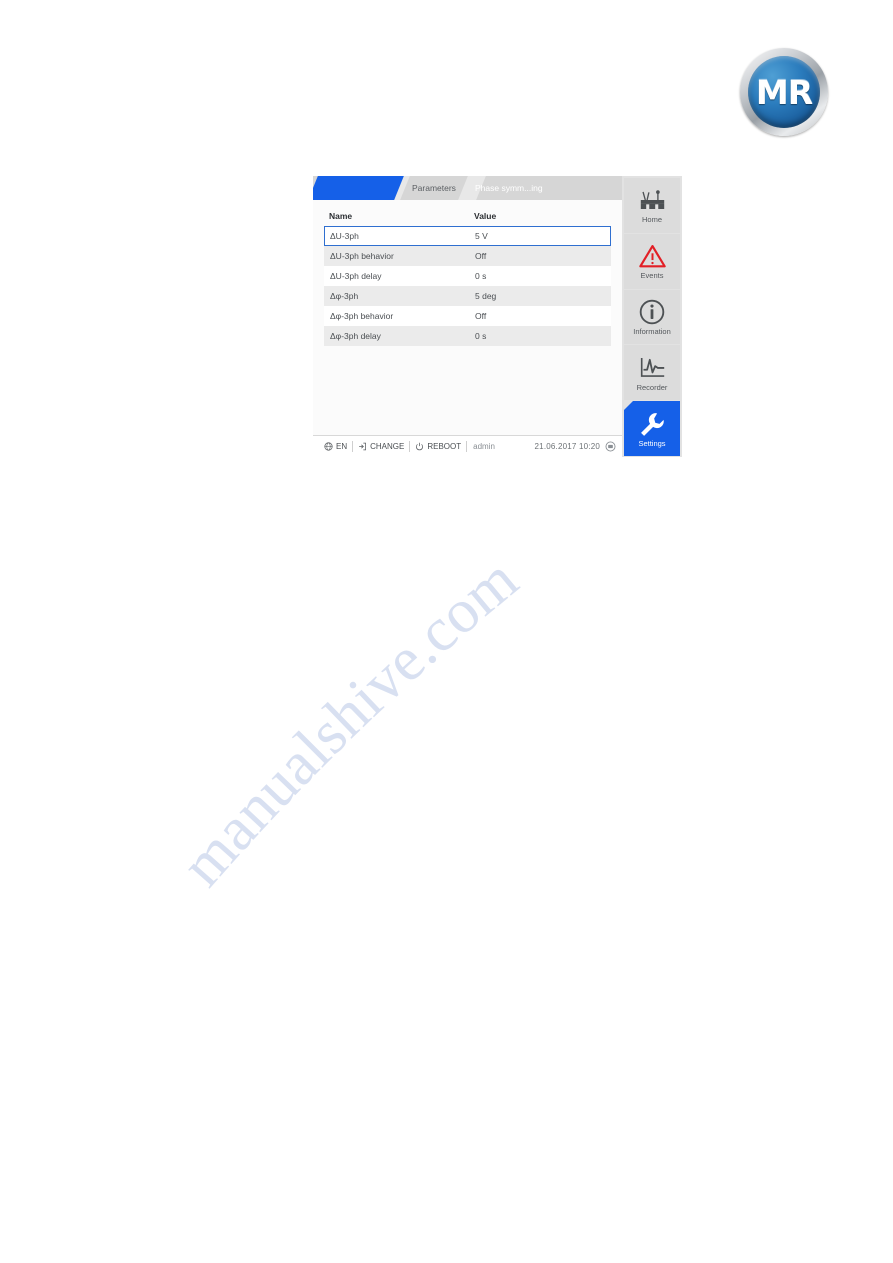 This screenshot has height=1263, width=893. What do you see at coordinates (387, 446) in the screenshot?
I see `change-label: CHANGE` at bounding box center [387, 446].